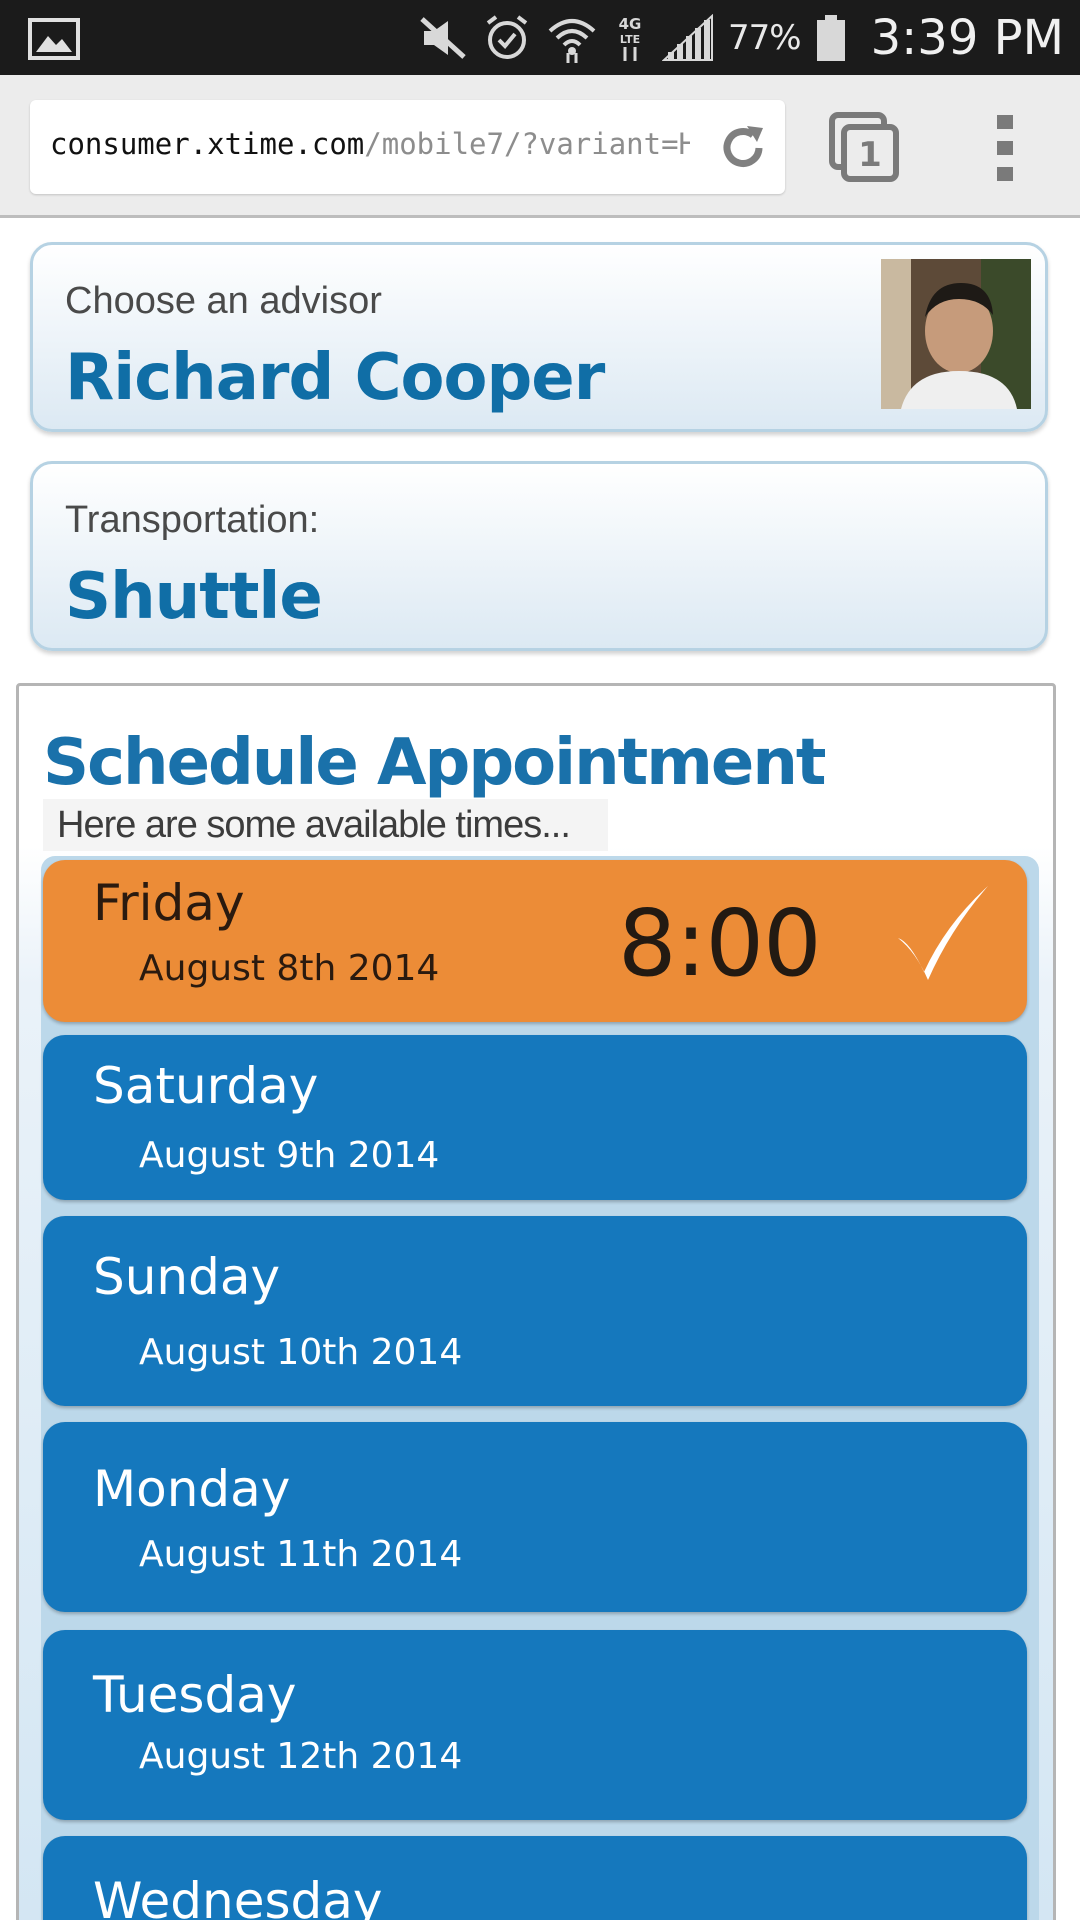  Describe the element at coordinates (443, 37) in the screenshot. I see `mute-icon` at that location.